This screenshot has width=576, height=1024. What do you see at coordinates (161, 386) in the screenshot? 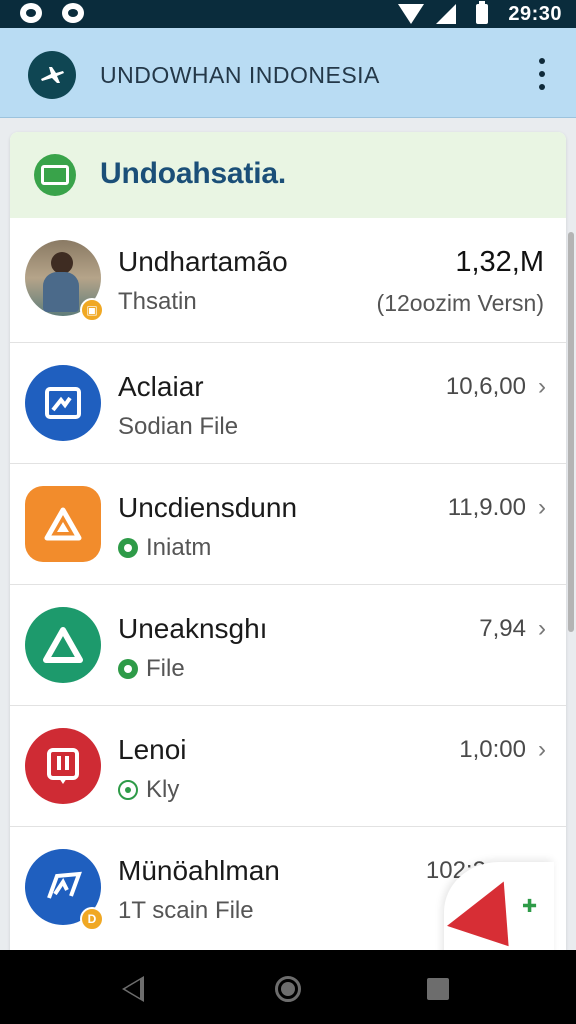
I see `list-item-title: Aclaiar` at bounding box center [161, 386].